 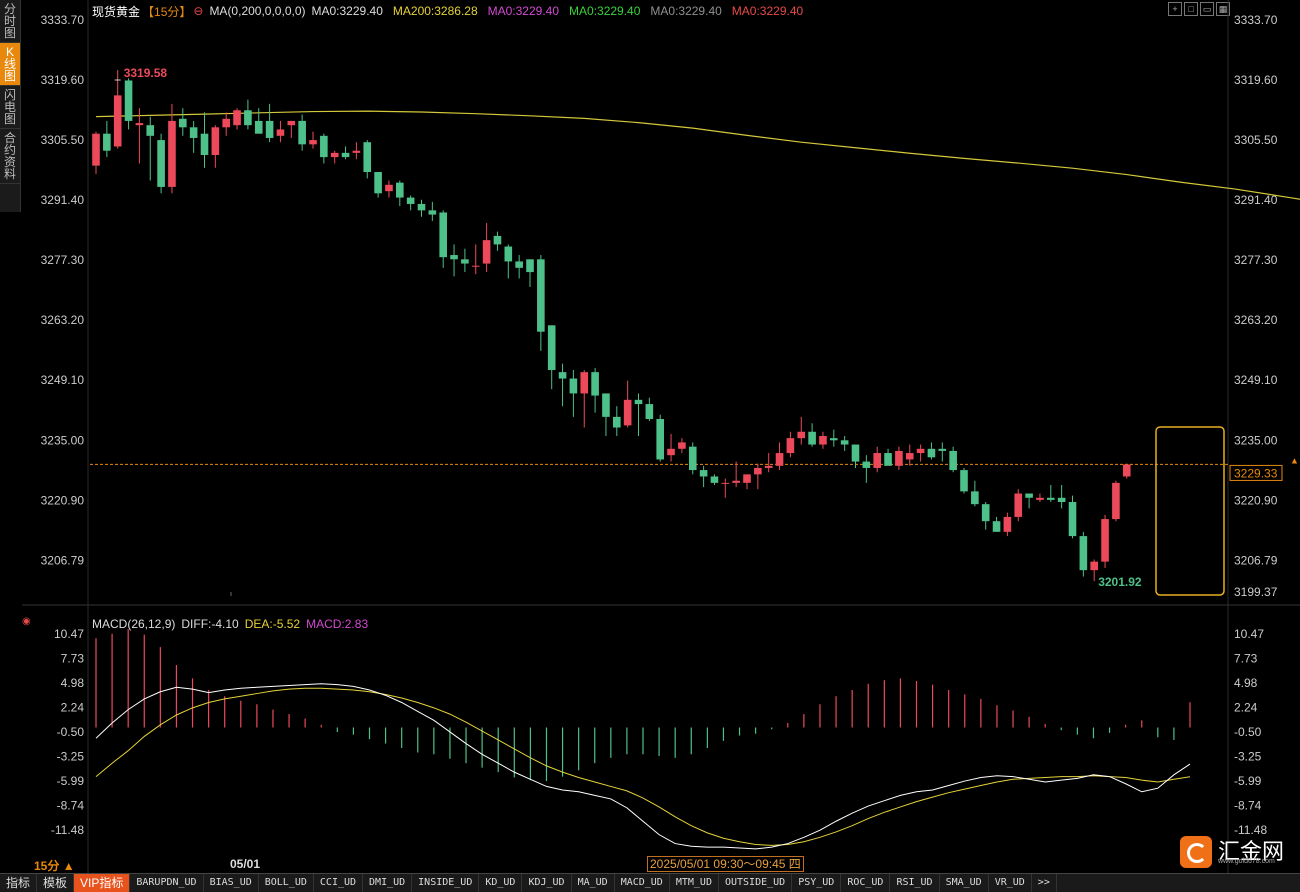 I want to click on indicator-tab-8: INSIDE_UD, so click(x=446, y=883).